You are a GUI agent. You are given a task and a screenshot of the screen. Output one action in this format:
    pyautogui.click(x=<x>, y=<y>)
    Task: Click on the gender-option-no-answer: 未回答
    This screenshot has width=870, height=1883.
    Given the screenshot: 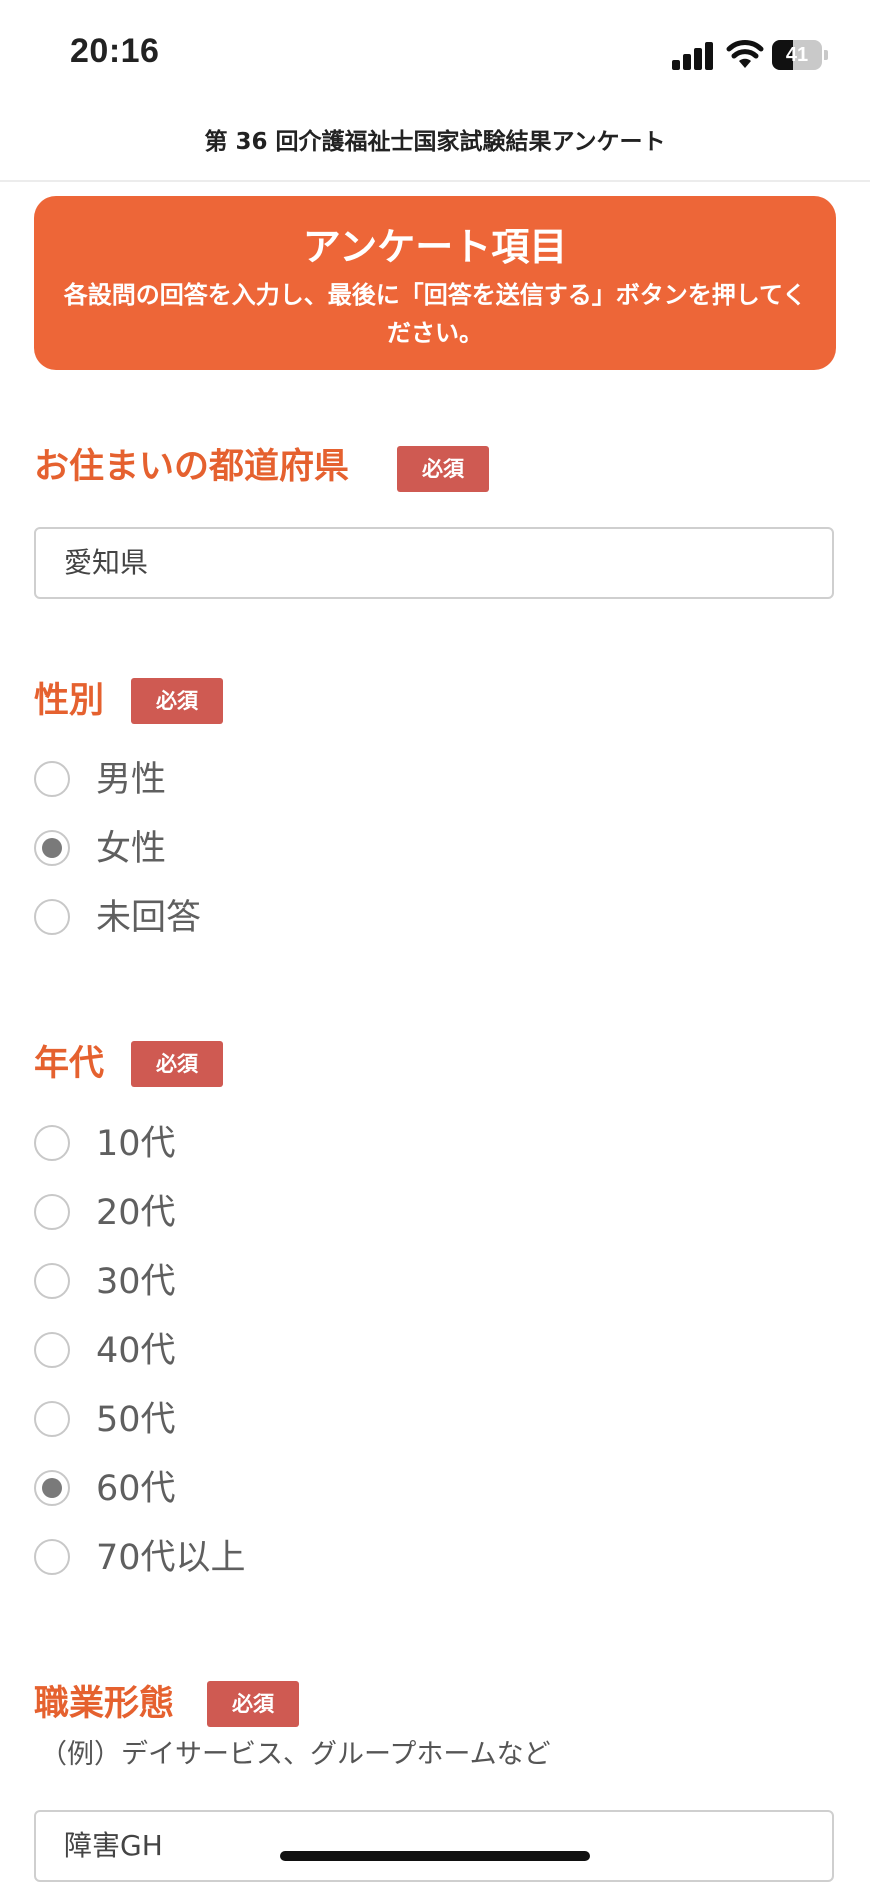 What is the action you would take?
    pyautogui.click(x=284, y=918)
    